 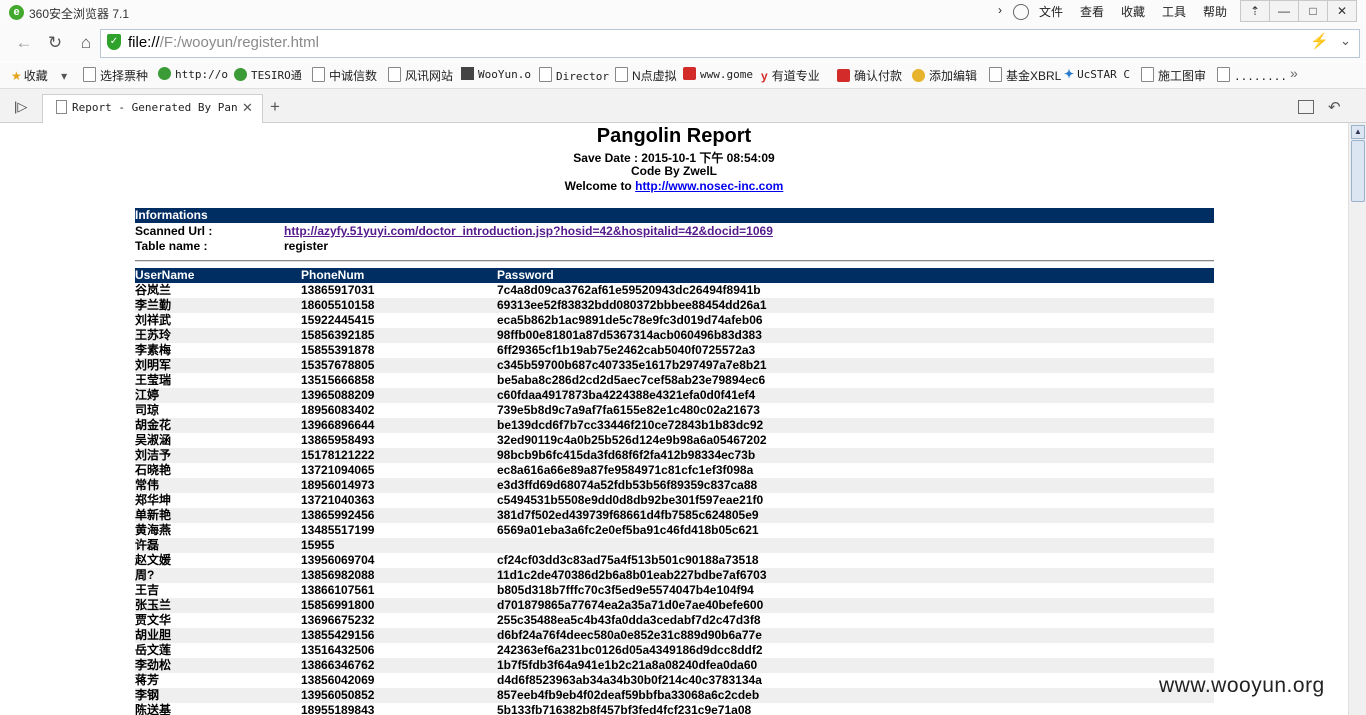 What do you see at coordinates (115, 75) in the screenshot?
I see `bookmark-item: 选择票种` at bounding box center [115, 75].